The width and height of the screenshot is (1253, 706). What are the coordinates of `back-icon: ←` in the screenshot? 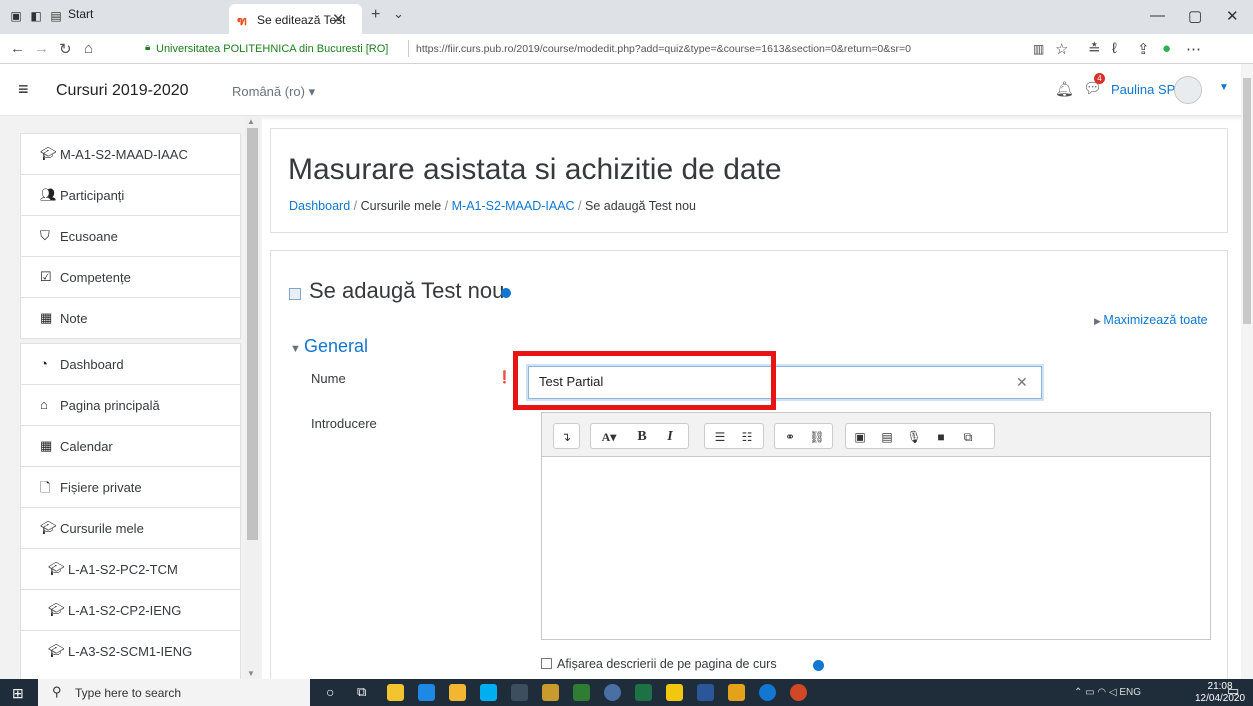 It's located at (17, 48).